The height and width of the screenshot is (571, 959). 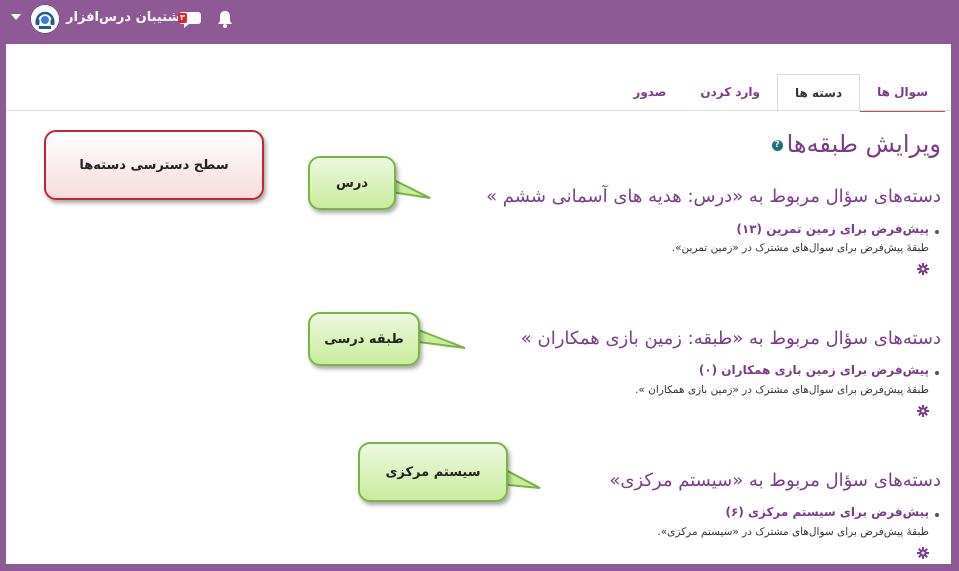 What do you see at coordinates (478, 110) in the screenshot?
I see `tab-divider` at bounding box center [478, 110].